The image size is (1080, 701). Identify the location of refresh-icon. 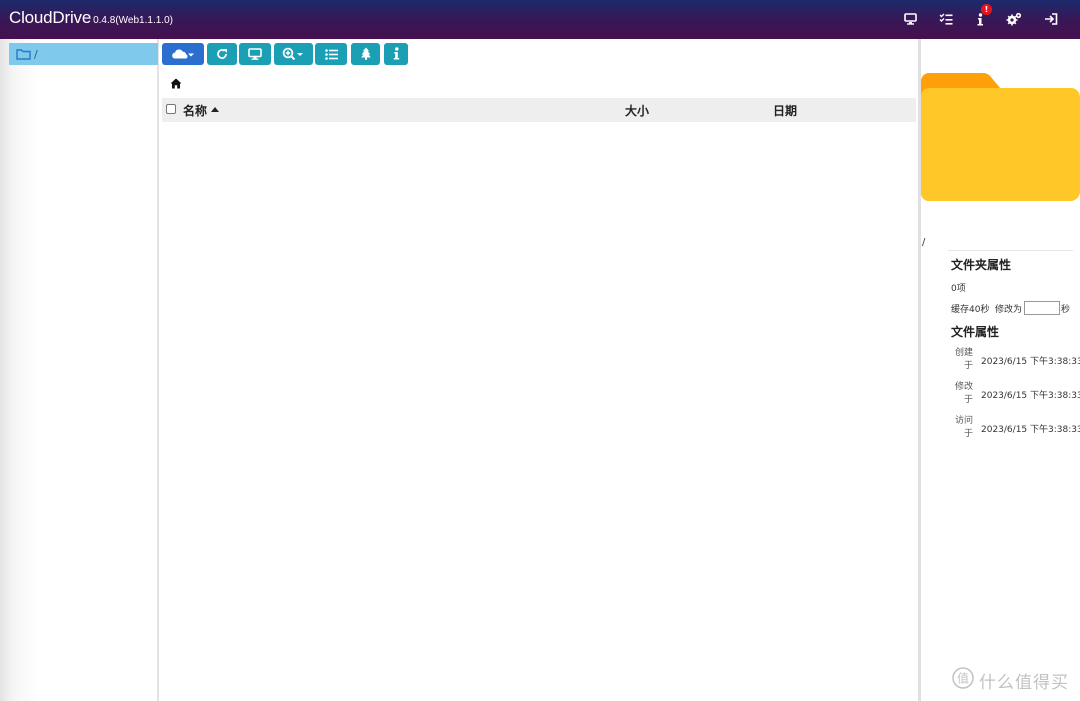
(222, 54).